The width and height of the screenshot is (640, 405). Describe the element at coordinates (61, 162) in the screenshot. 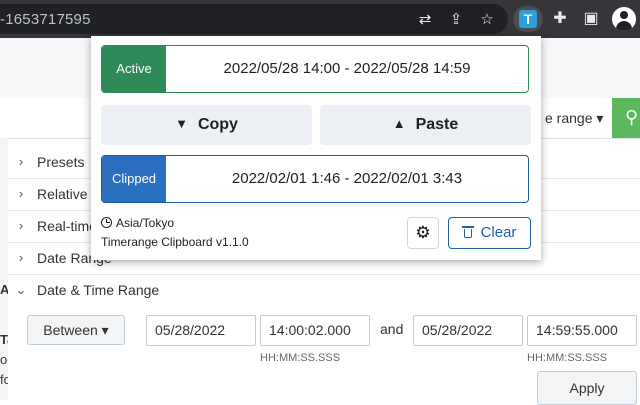

I see `section-label: Presets` at that location.